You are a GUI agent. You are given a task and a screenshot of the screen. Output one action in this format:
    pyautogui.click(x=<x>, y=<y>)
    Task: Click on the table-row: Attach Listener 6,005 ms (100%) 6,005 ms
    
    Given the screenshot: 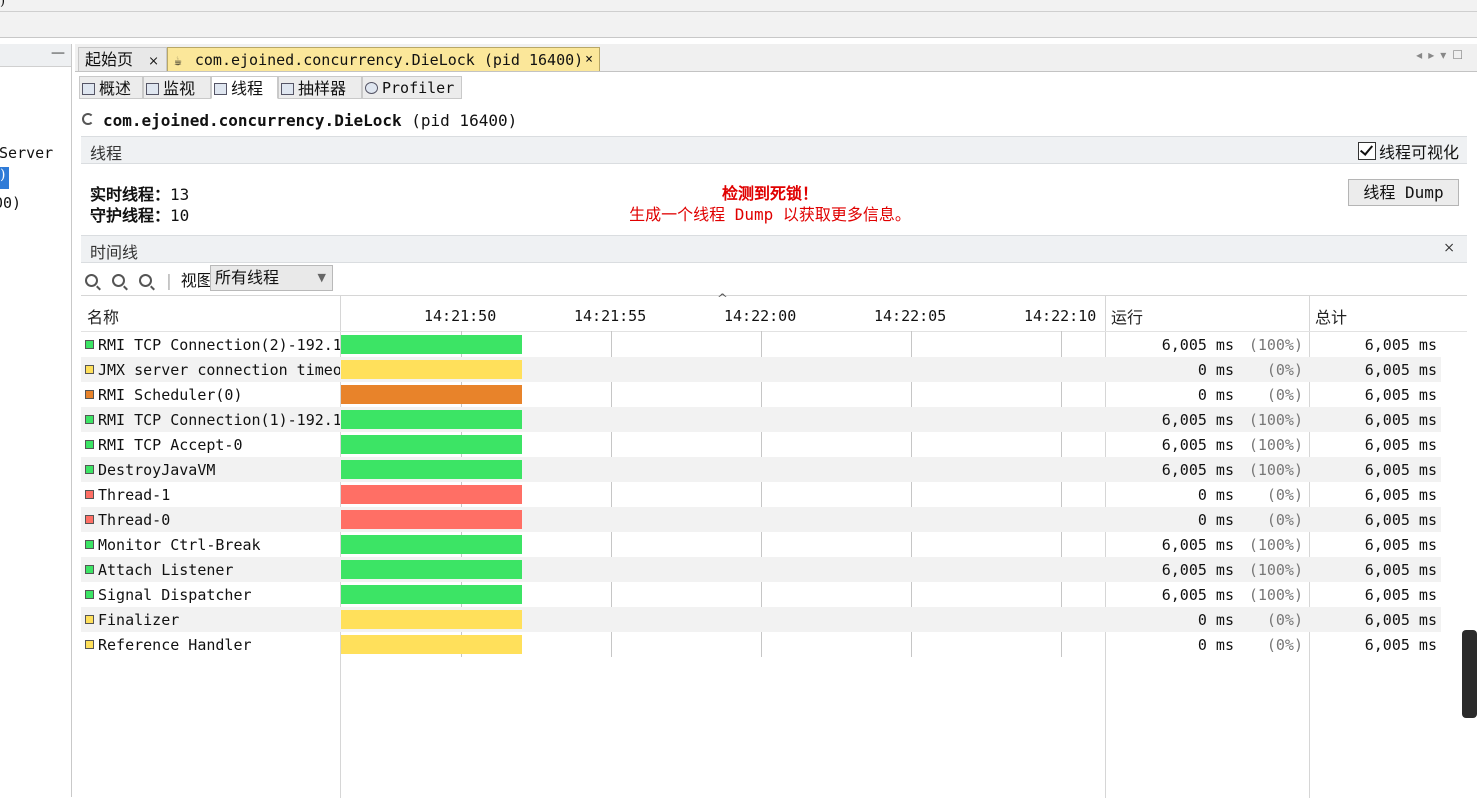 What is the action you would take?
    pyautogui.click(x=761, y=569)
    